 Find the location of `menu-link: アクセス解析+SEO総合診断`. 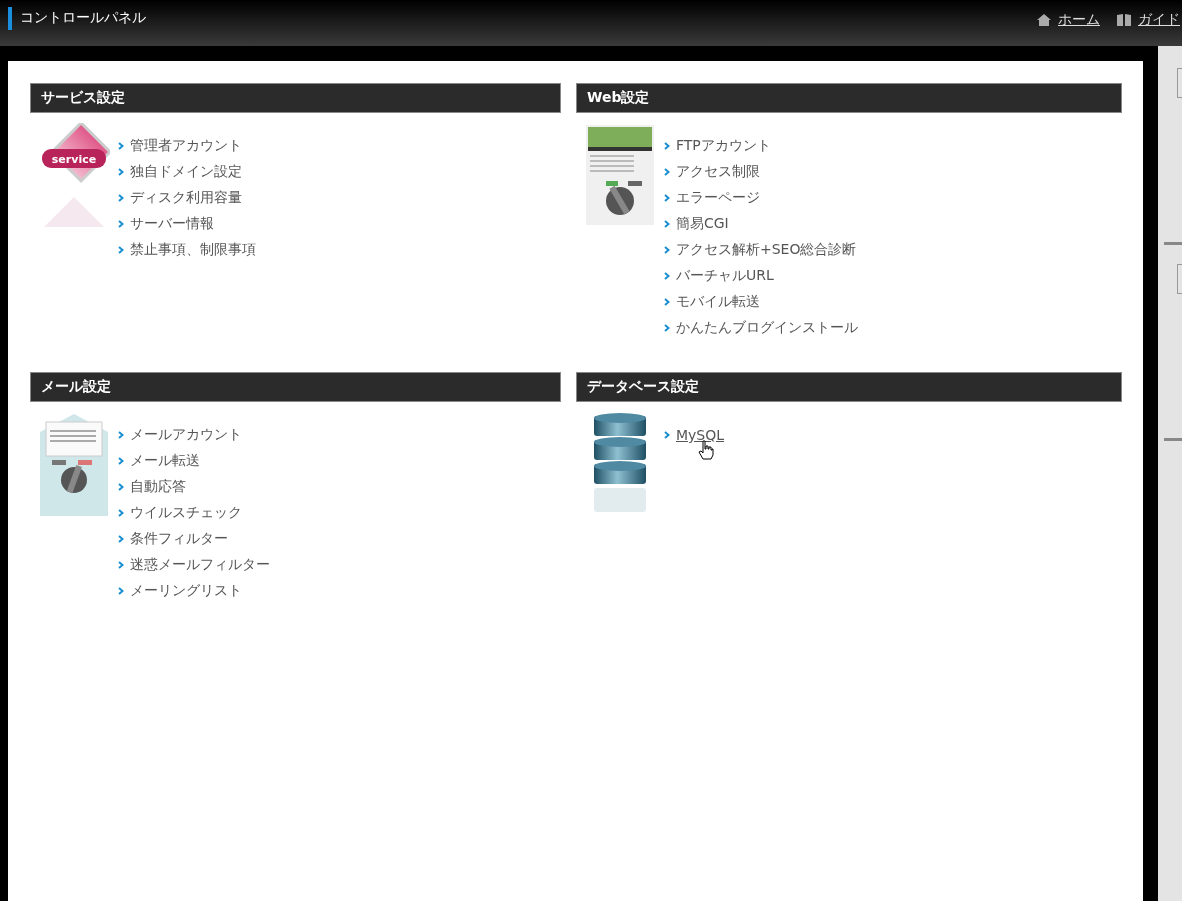

menu-link: アクセス解析+SEO総合診断 is located at coordinates (766, 250).